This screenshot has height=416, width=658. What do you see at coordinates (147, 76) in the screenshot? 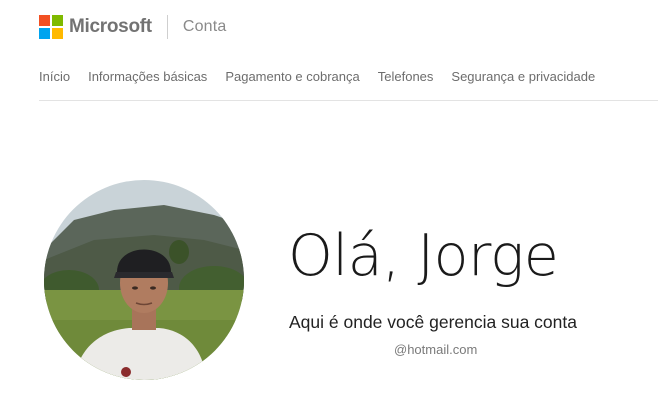
I see `nav-item-informacoes-basicas: Informações básicas` at bounding box center [147, 76].